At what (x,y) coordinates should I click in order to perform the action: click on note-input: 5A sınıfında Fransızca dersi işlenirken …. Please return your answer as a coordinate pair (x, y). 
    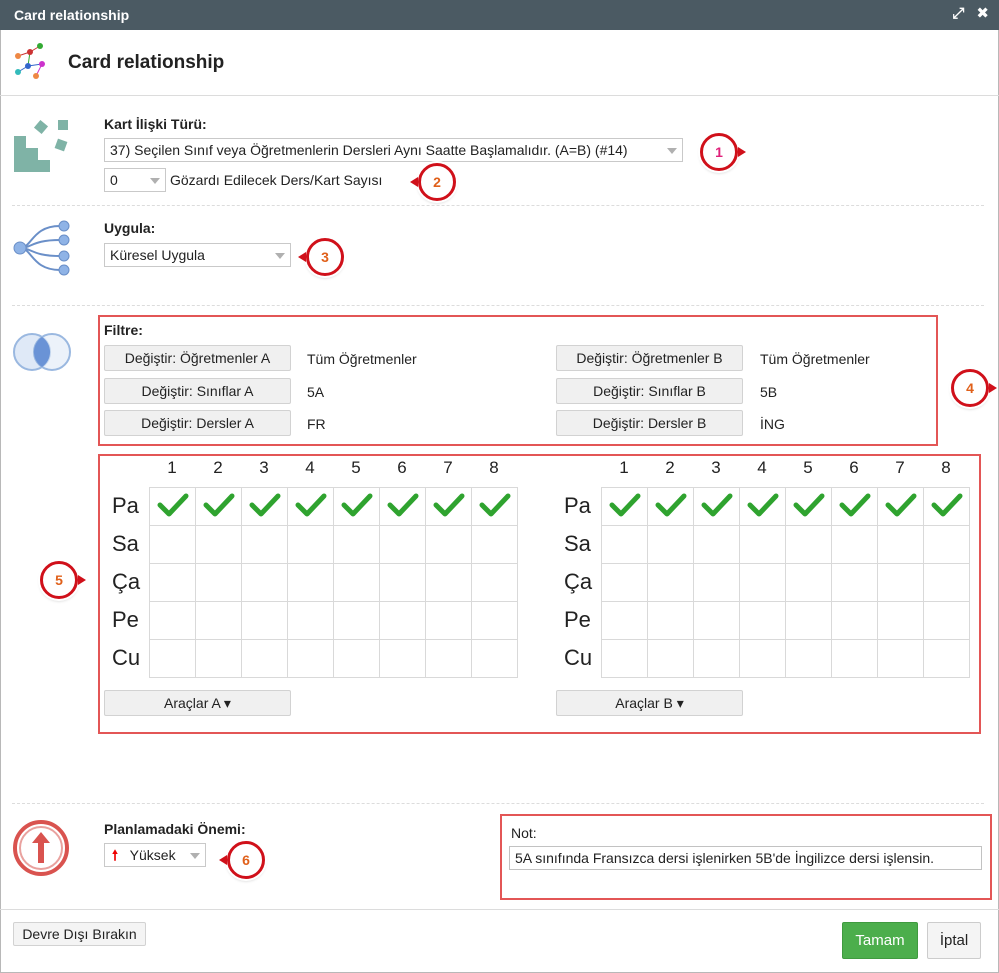
    Looking at the image, I should click on (745, 858).